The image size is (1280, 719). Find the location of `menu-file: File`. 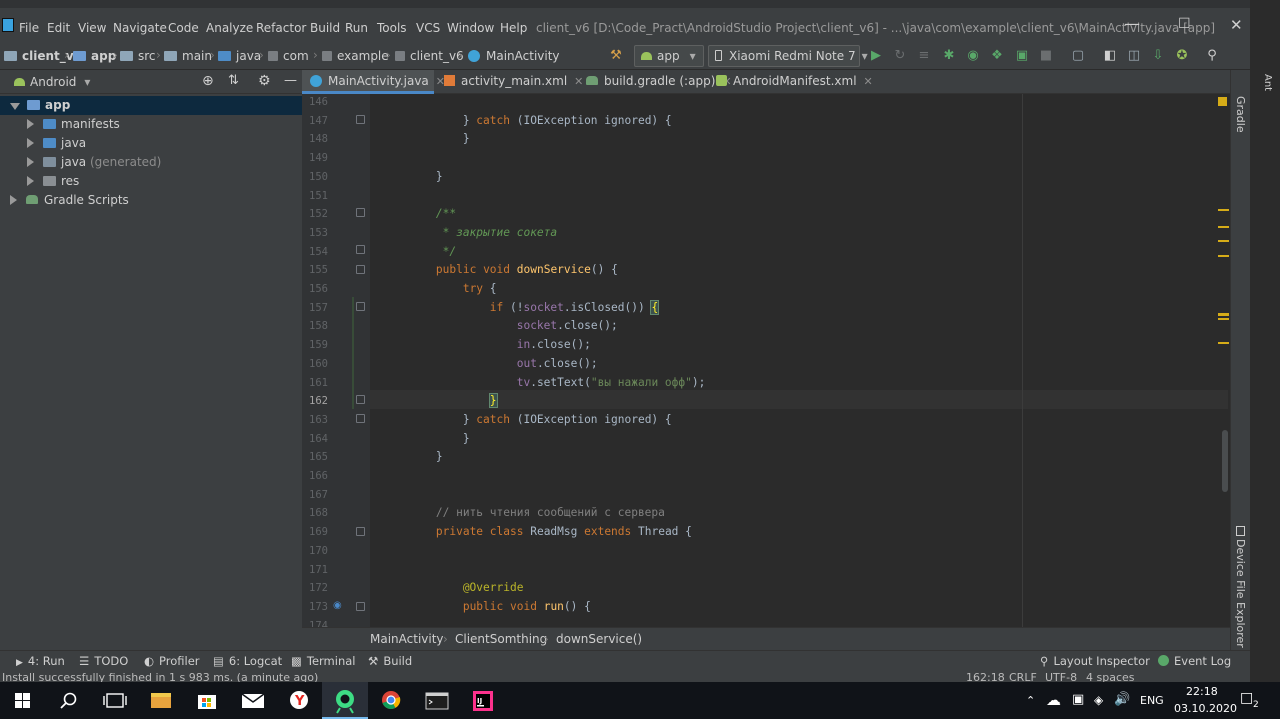

menu-file: File is located at coordinates (29, 28).